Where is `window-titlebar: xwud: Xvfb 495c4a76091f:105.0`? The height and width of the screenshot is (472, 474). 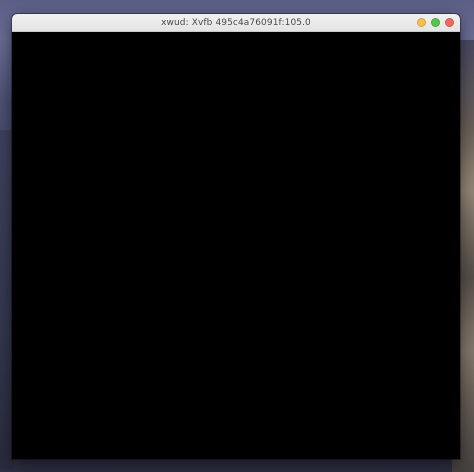
window-titlebar: xwud: Xvfb 495c4a76091f:105.0 is located at coordinates (236, 23).